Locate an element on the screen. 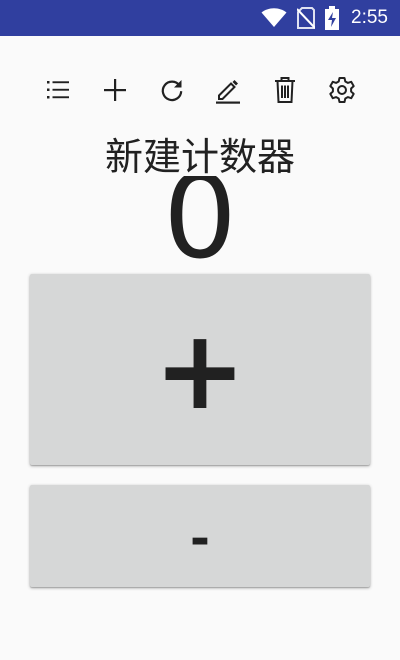 The width and height of the screenshot is (400, 660). settings-icon is located at coordinates (342, 90).